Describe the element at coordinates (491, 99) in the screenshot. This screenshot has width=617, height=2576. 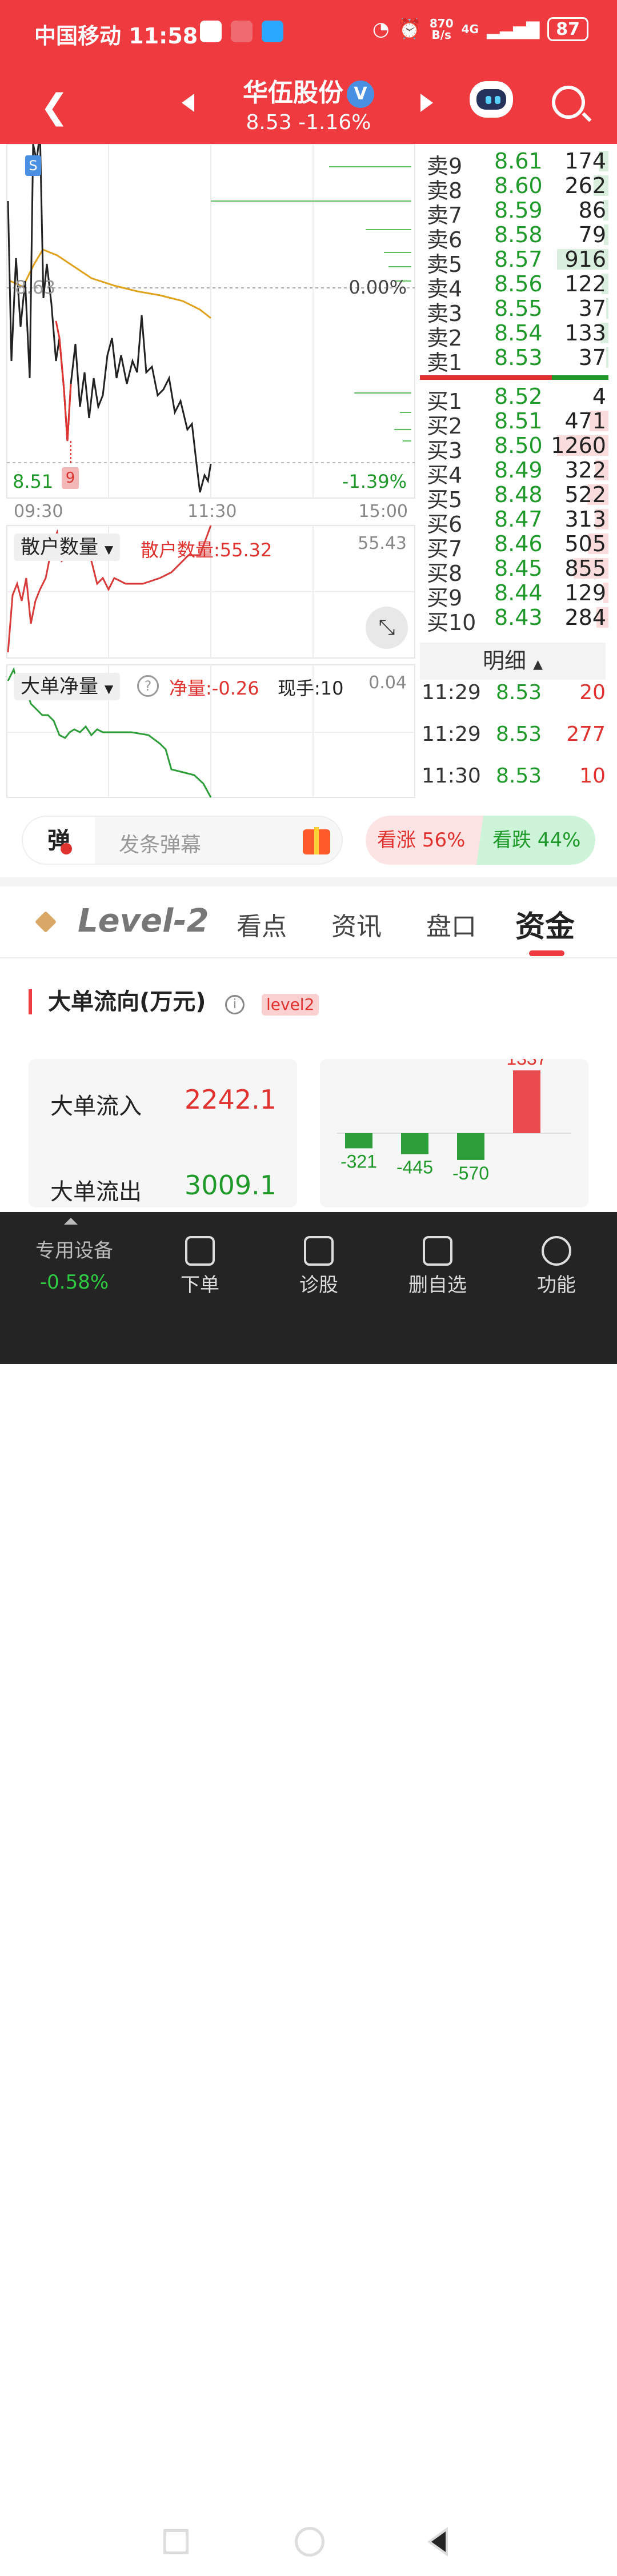
I see `robot-icon` at that location.